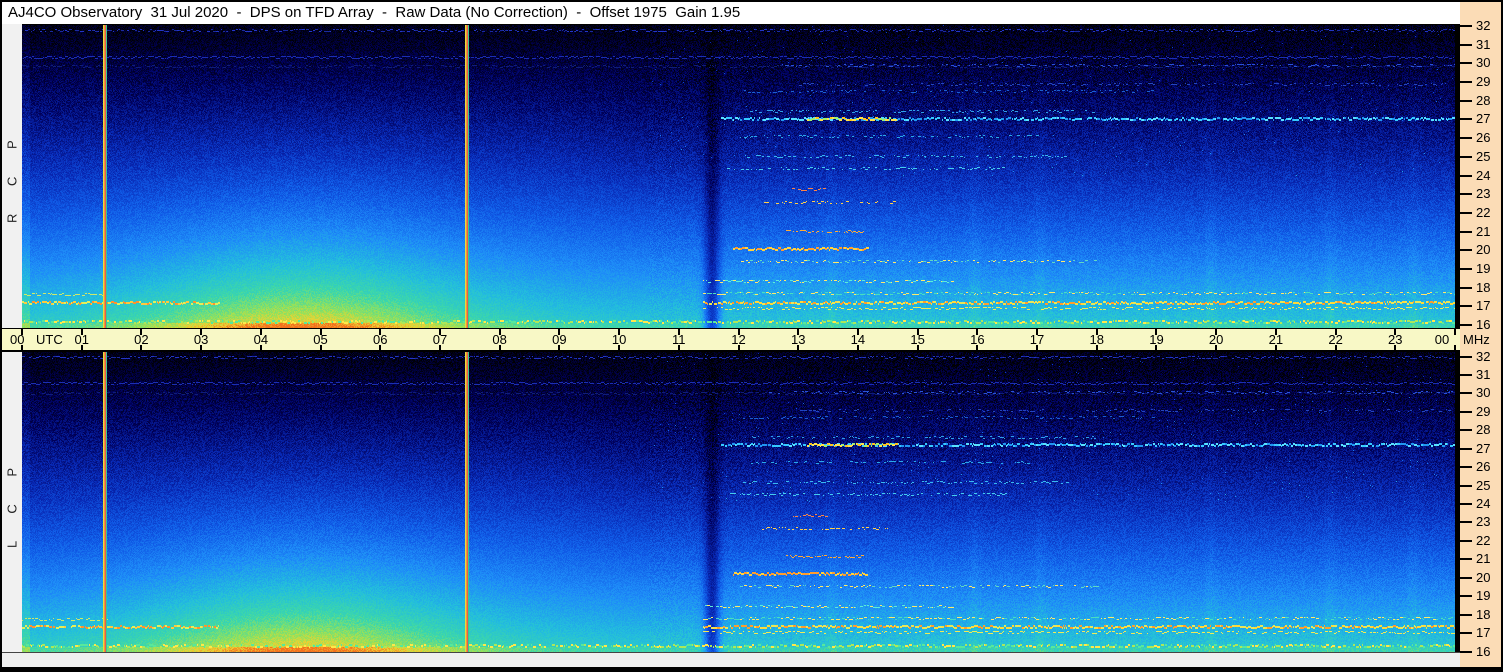 The image size is (1503, 672). Describe the element at coordinates (1483, 306) in the screenshot. I see `freq-label-17-panel0: 17` at that location.